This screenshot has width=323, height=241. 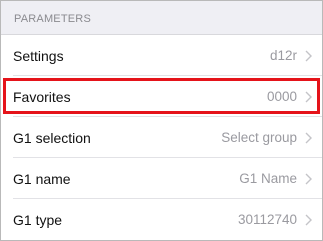 I want to click on row-value: d12r, so click(x=283, y=55).